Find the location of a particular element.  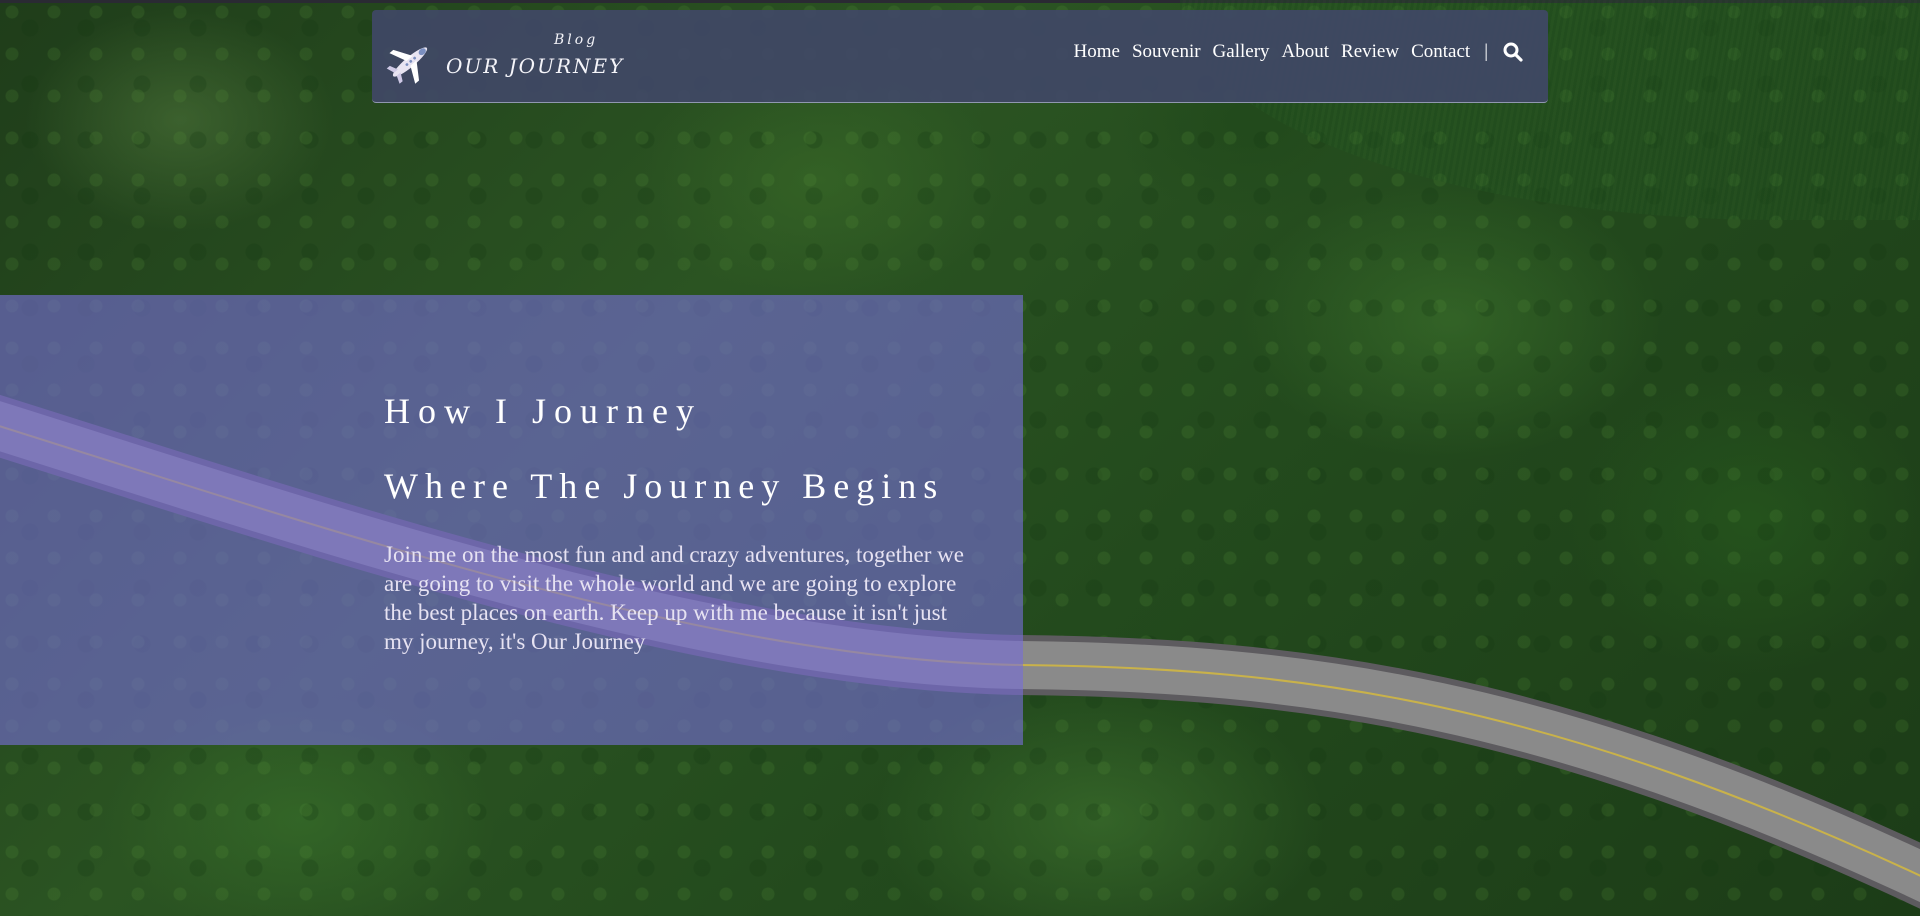

hero-title: How I Journey is located at coordinates (543, 411).